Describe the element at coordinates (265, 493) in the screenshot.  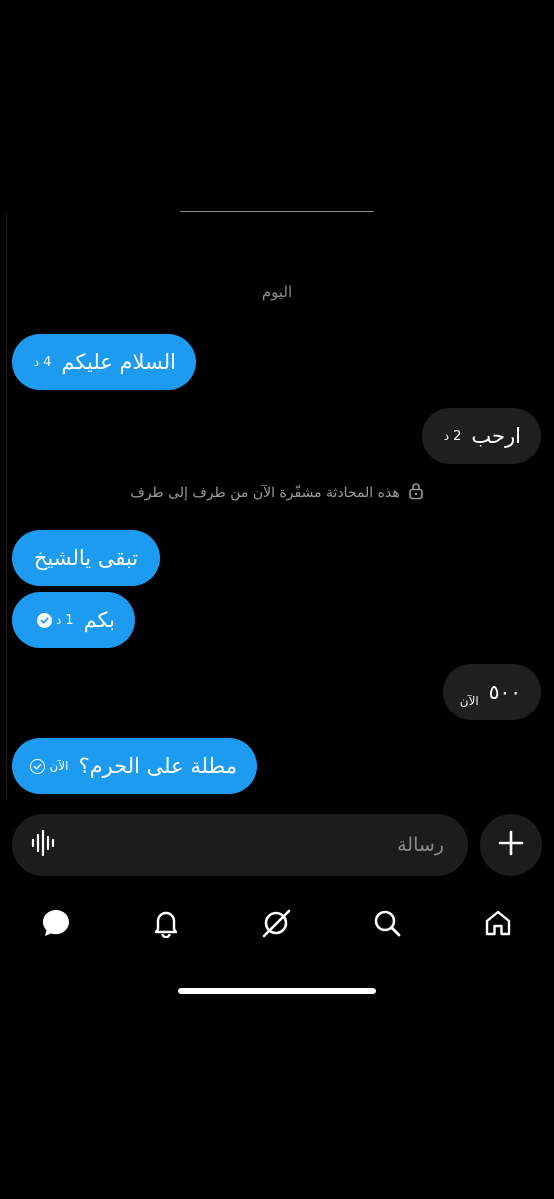
I see `encryption-notice-text: هذه المحادثة مشفّرة الآن من طرف إلى طرف` at that location.